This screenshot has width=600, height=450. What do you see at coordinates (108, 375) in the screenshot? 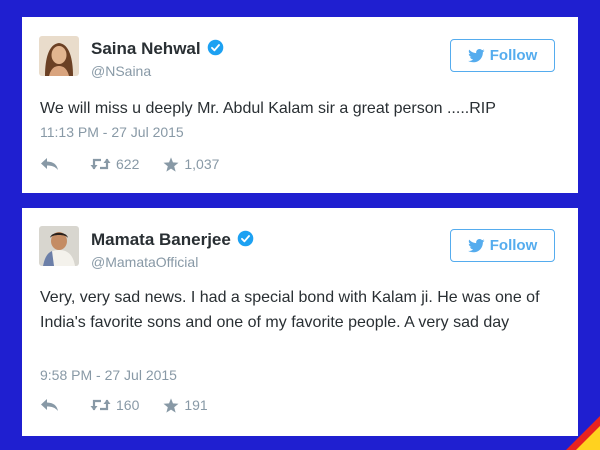
I see `tweet-timestamp: 9:58 PM - 27 Jul 2015` at bounding box center [108, 375].